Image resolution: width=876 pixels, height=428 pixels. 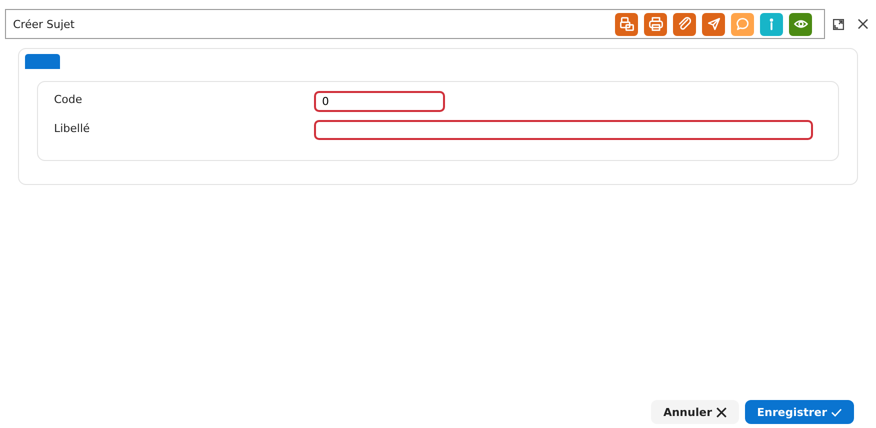 I want to click on paperclip-icon, so click(x=684, y=24).